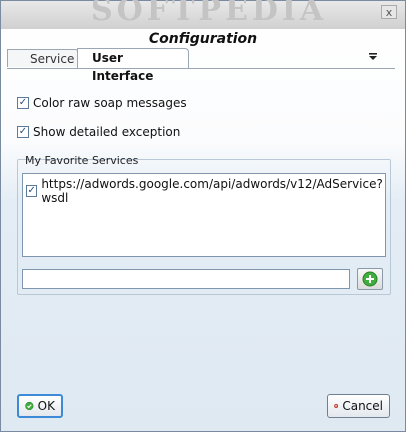 This screenshot has width=406, height=432. Describe the element at coordinates (362, 406) in the screenshot. I see `cancel-label: Cancel` at that location.